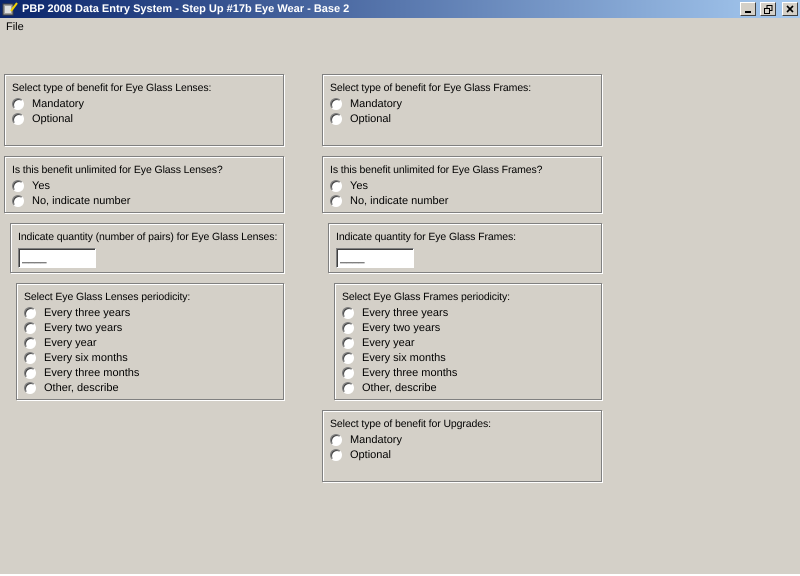  I want to click on window-title: PBP 2008 Data Entry System - Step Up #17b Eye Wear - Base 2, so click(186, 9).